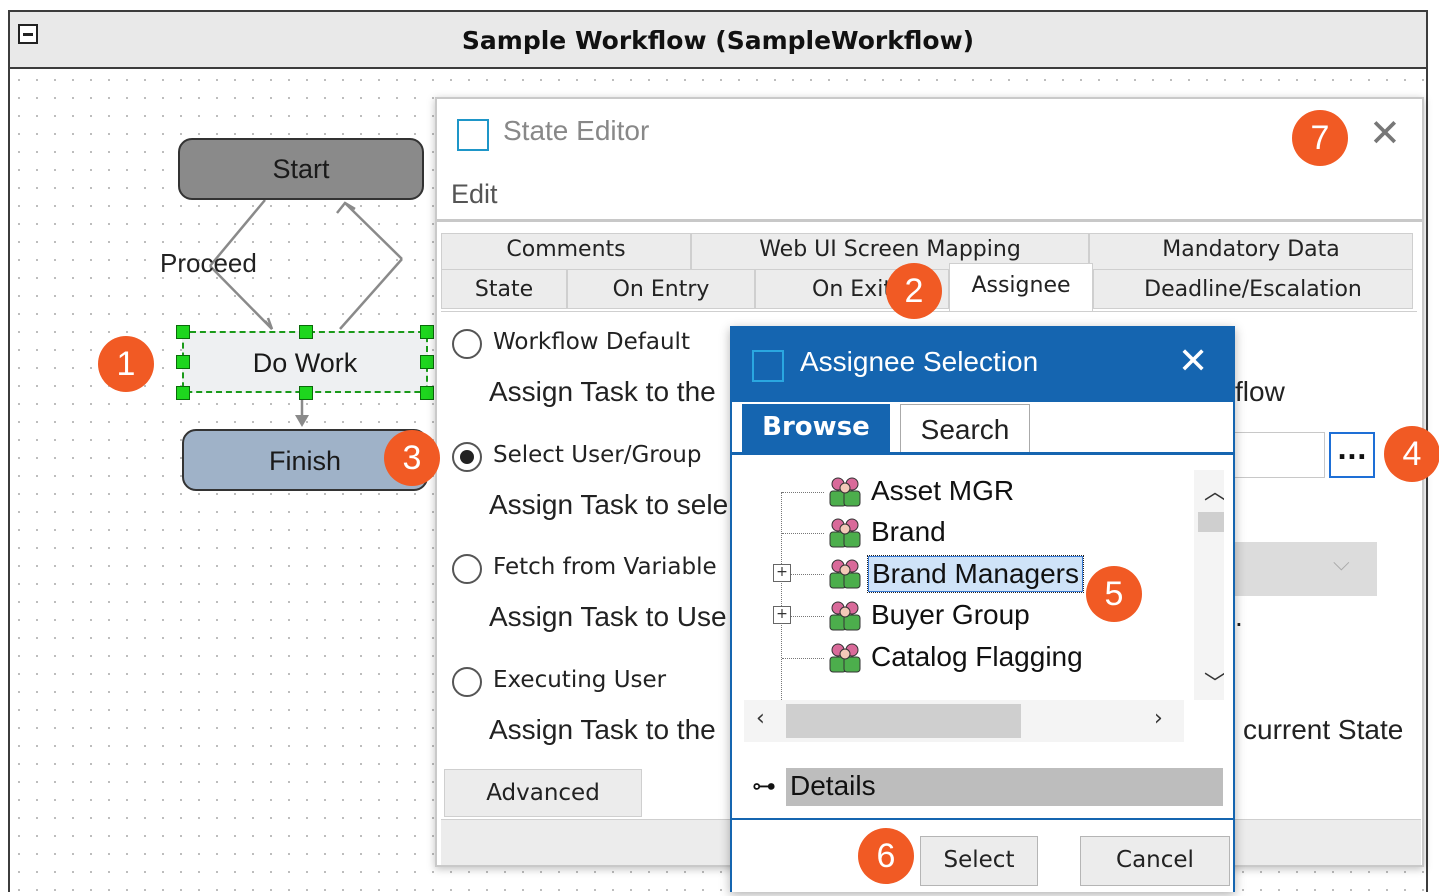 Image resolution: width=1439 pixels, height=896 pixels. I want to click on node-do-work: Do Work, so click(305, 362).